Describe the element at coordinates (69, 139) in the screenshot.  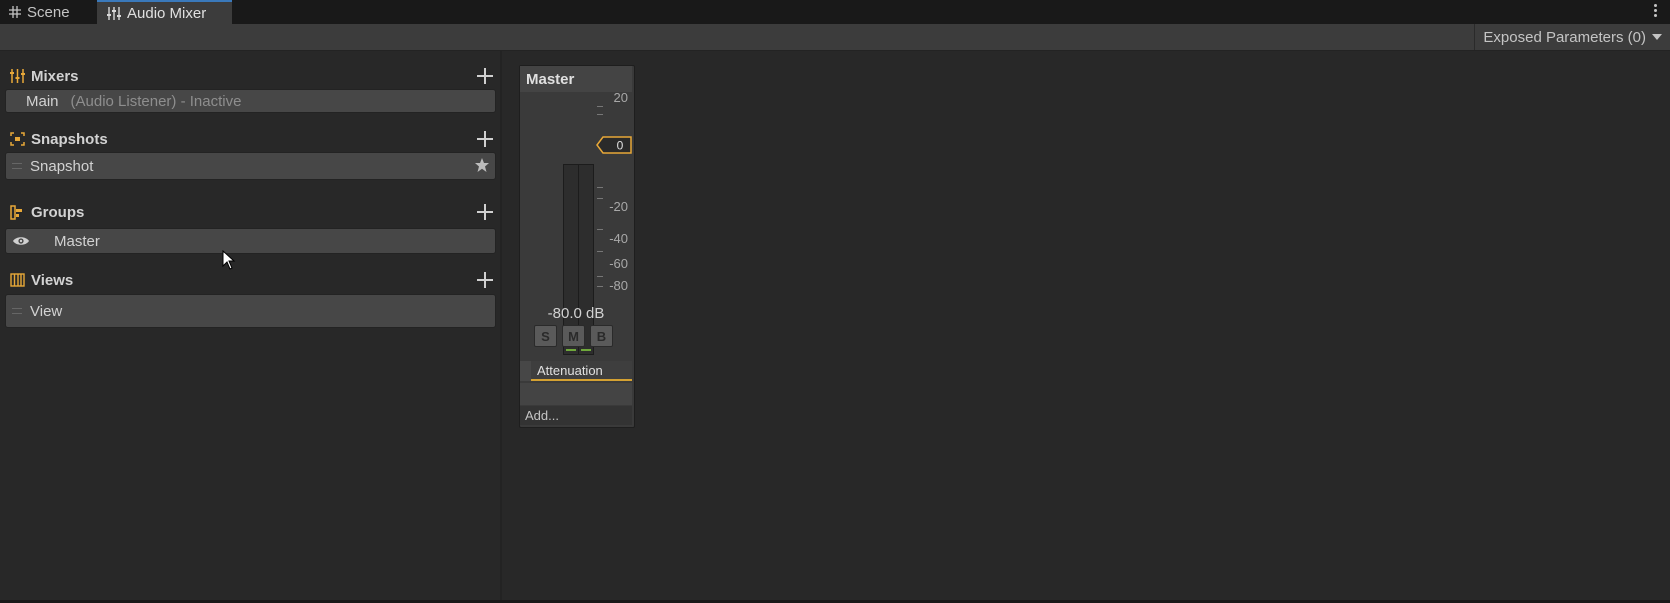
I see `snapshots-title: Snapshots` at that location.